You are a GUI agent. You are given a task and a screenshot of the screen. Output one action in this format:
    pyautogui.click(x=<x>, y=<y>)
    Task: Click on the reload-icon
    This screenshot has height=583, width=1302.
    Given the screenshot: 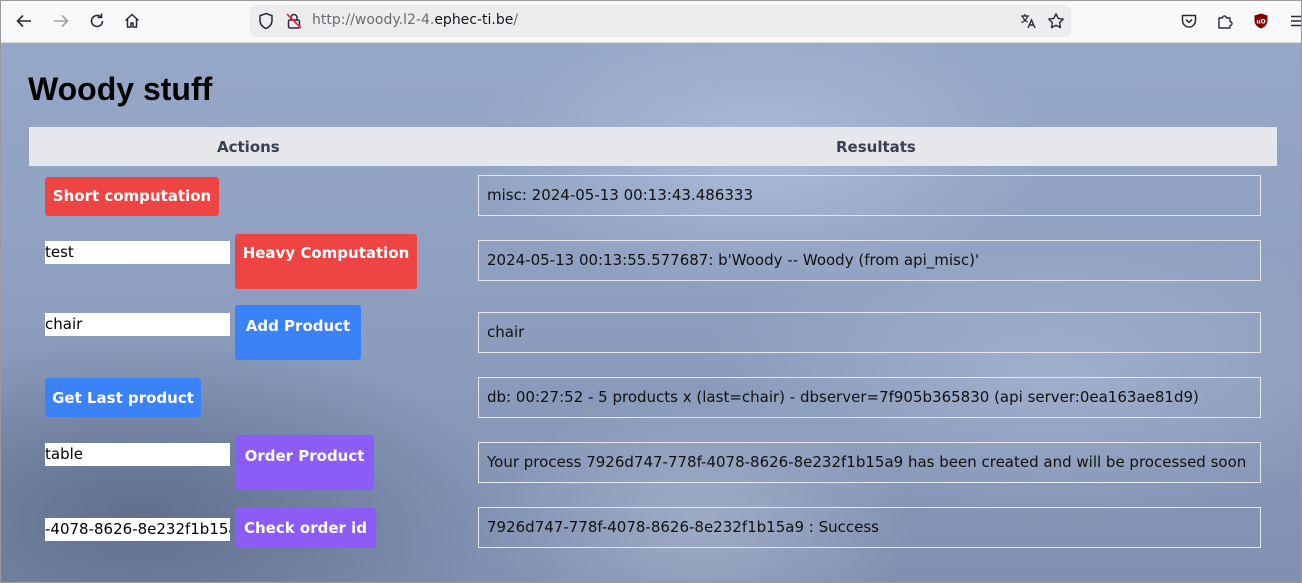 What is the action you would take?
    pyautogui.click(x=97, y=21)
    